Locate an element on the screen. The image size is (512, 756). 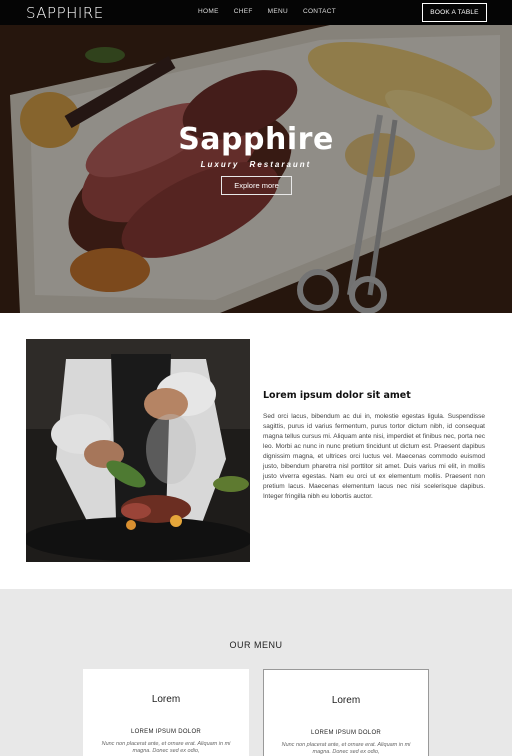
nav-item-chef: CHEF is located at coordinates (243, 11).